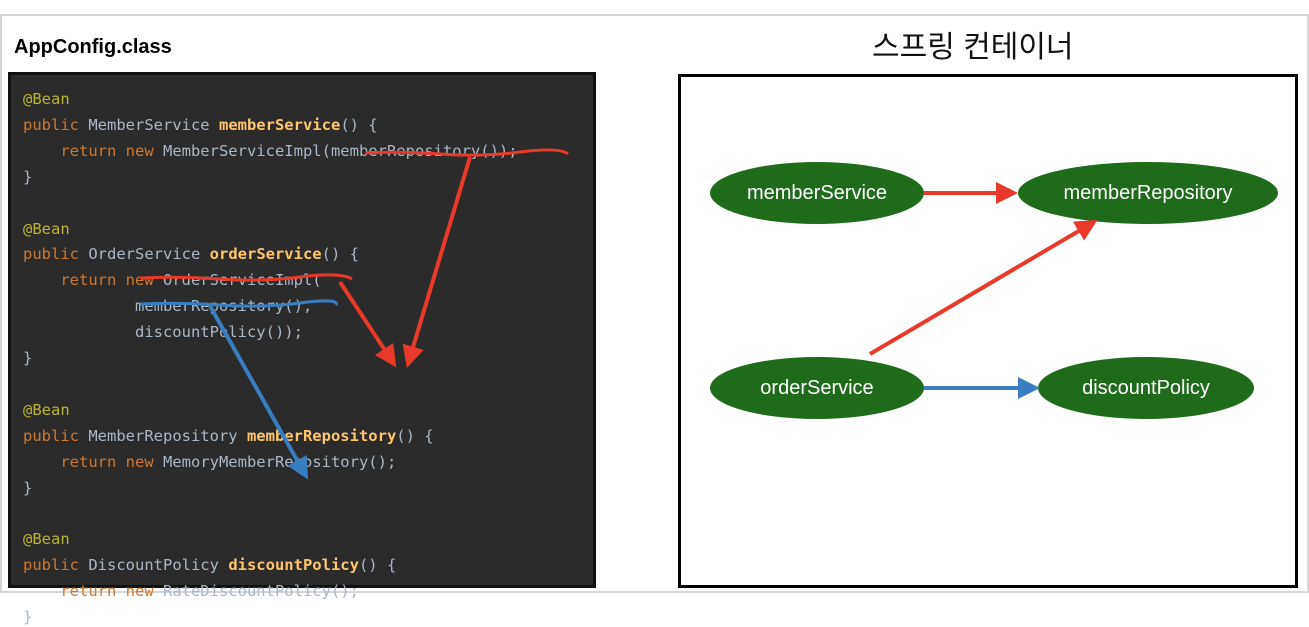 The height and width of the screenshot is (627, 1309). What do you see at coordinates (437, 262) in the screenshot?
I see `arrow-member-service-to-repository` at bounding box center [437, 262].